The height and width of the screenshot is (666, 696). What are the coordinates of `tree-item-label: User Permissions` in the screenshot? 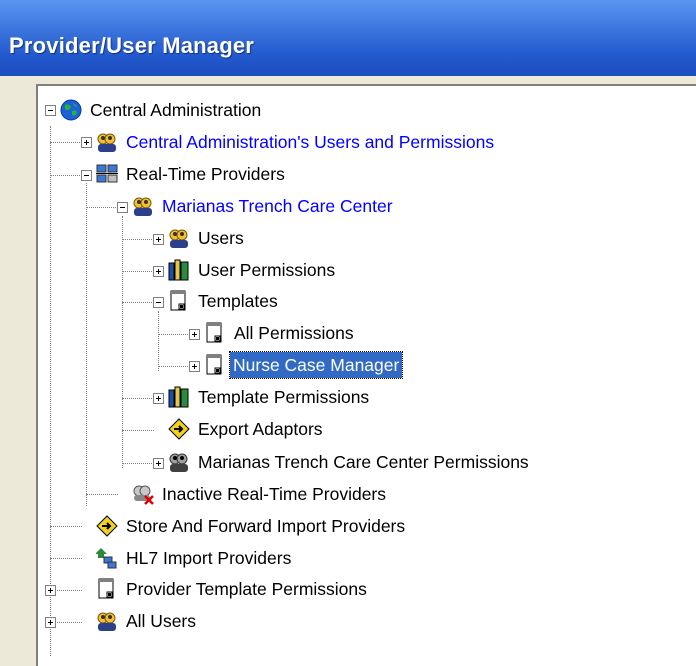 It's located at (267, 270).